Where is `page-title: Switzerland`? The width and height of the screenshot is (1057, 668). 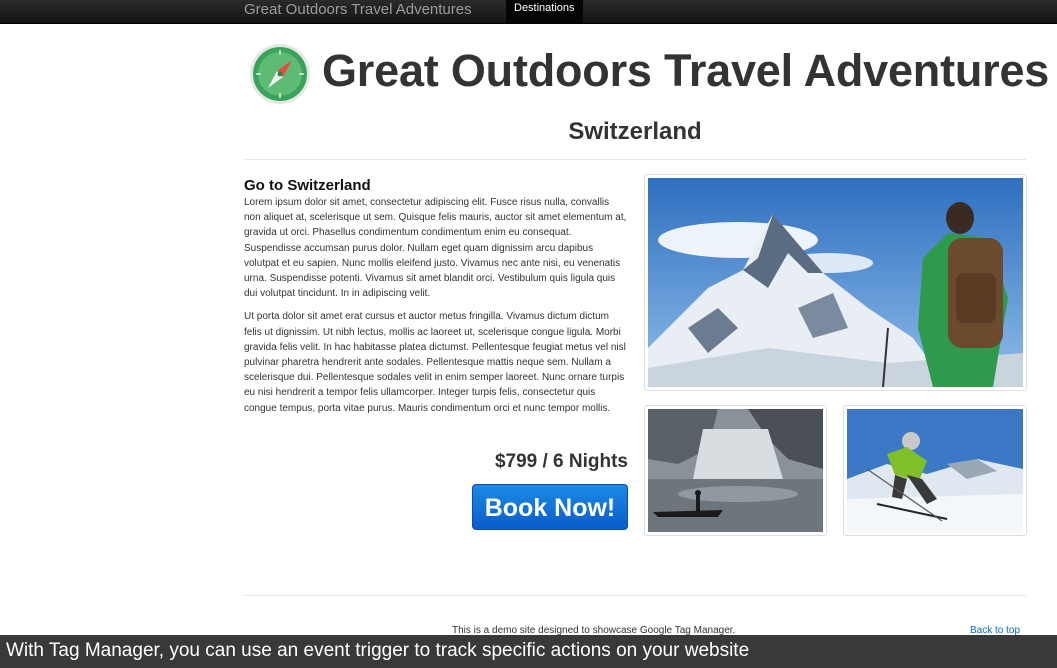 page-title: Switzerland is located at coordinates (635, 132).